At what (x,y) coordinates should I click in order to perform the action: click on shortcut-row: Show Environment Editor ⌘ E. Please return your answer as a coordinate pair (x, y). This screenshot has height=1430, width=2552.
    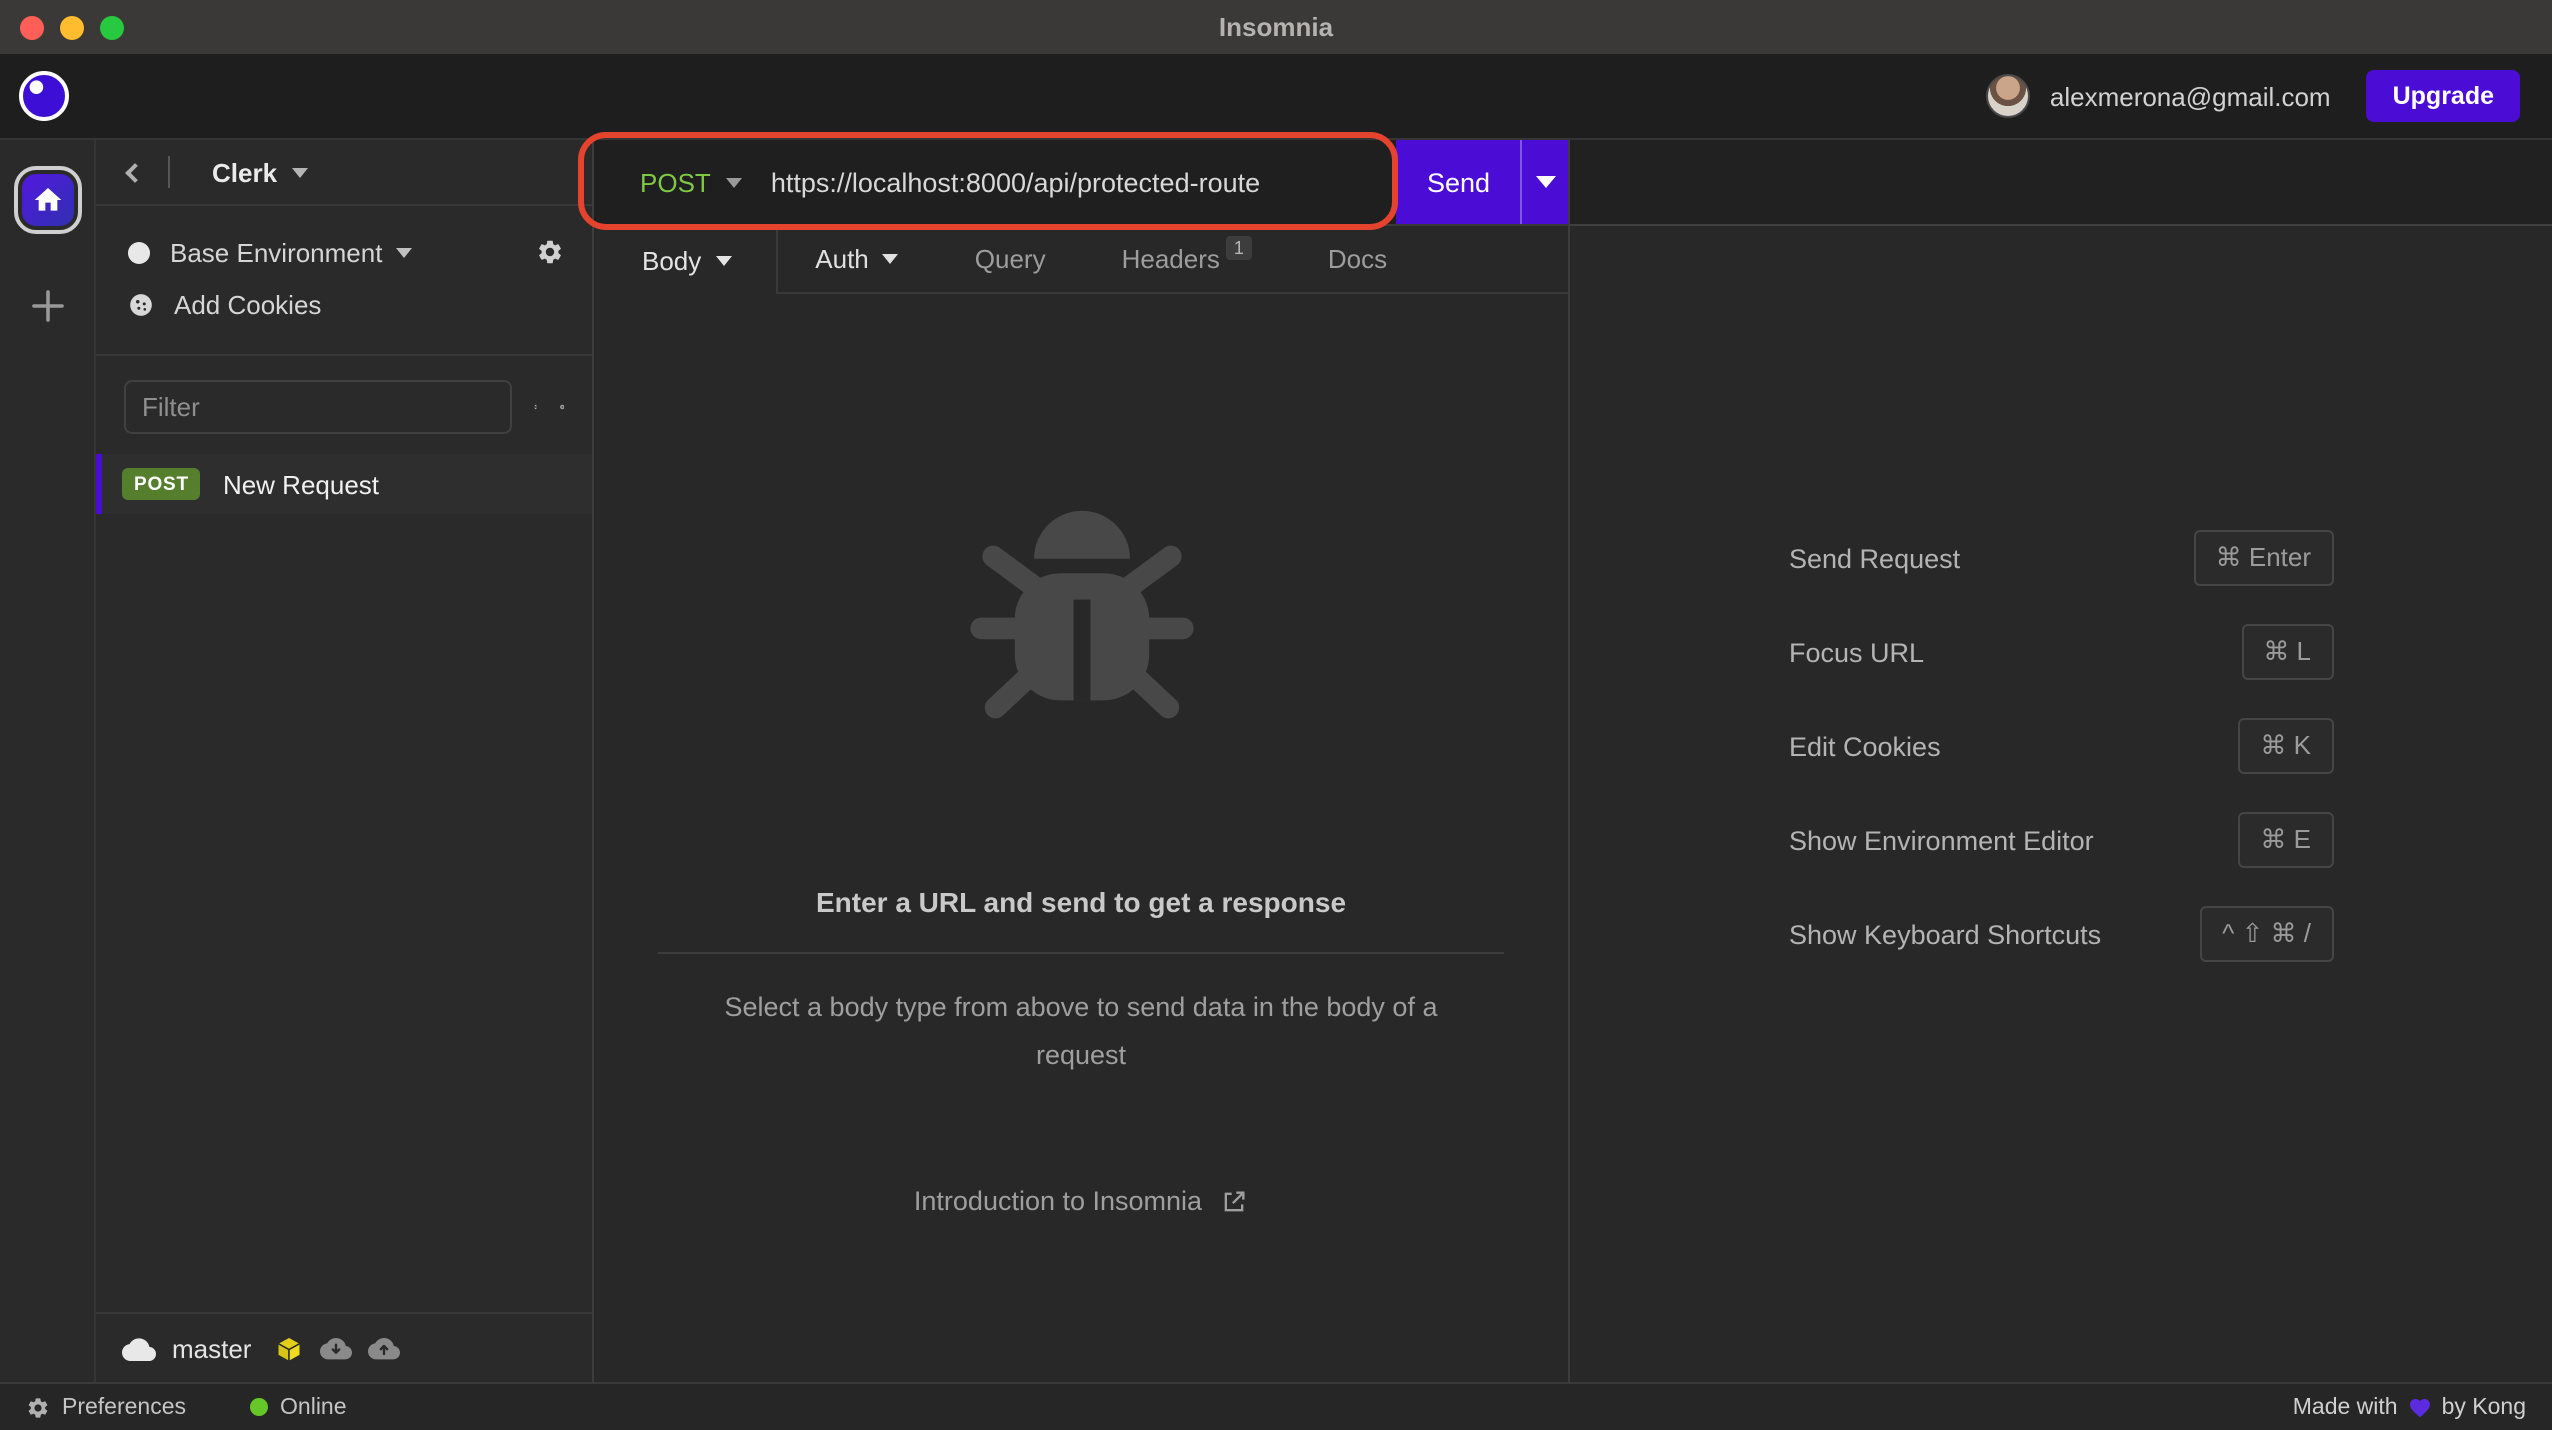
    Looking at the image, I should click on (2061, 840).